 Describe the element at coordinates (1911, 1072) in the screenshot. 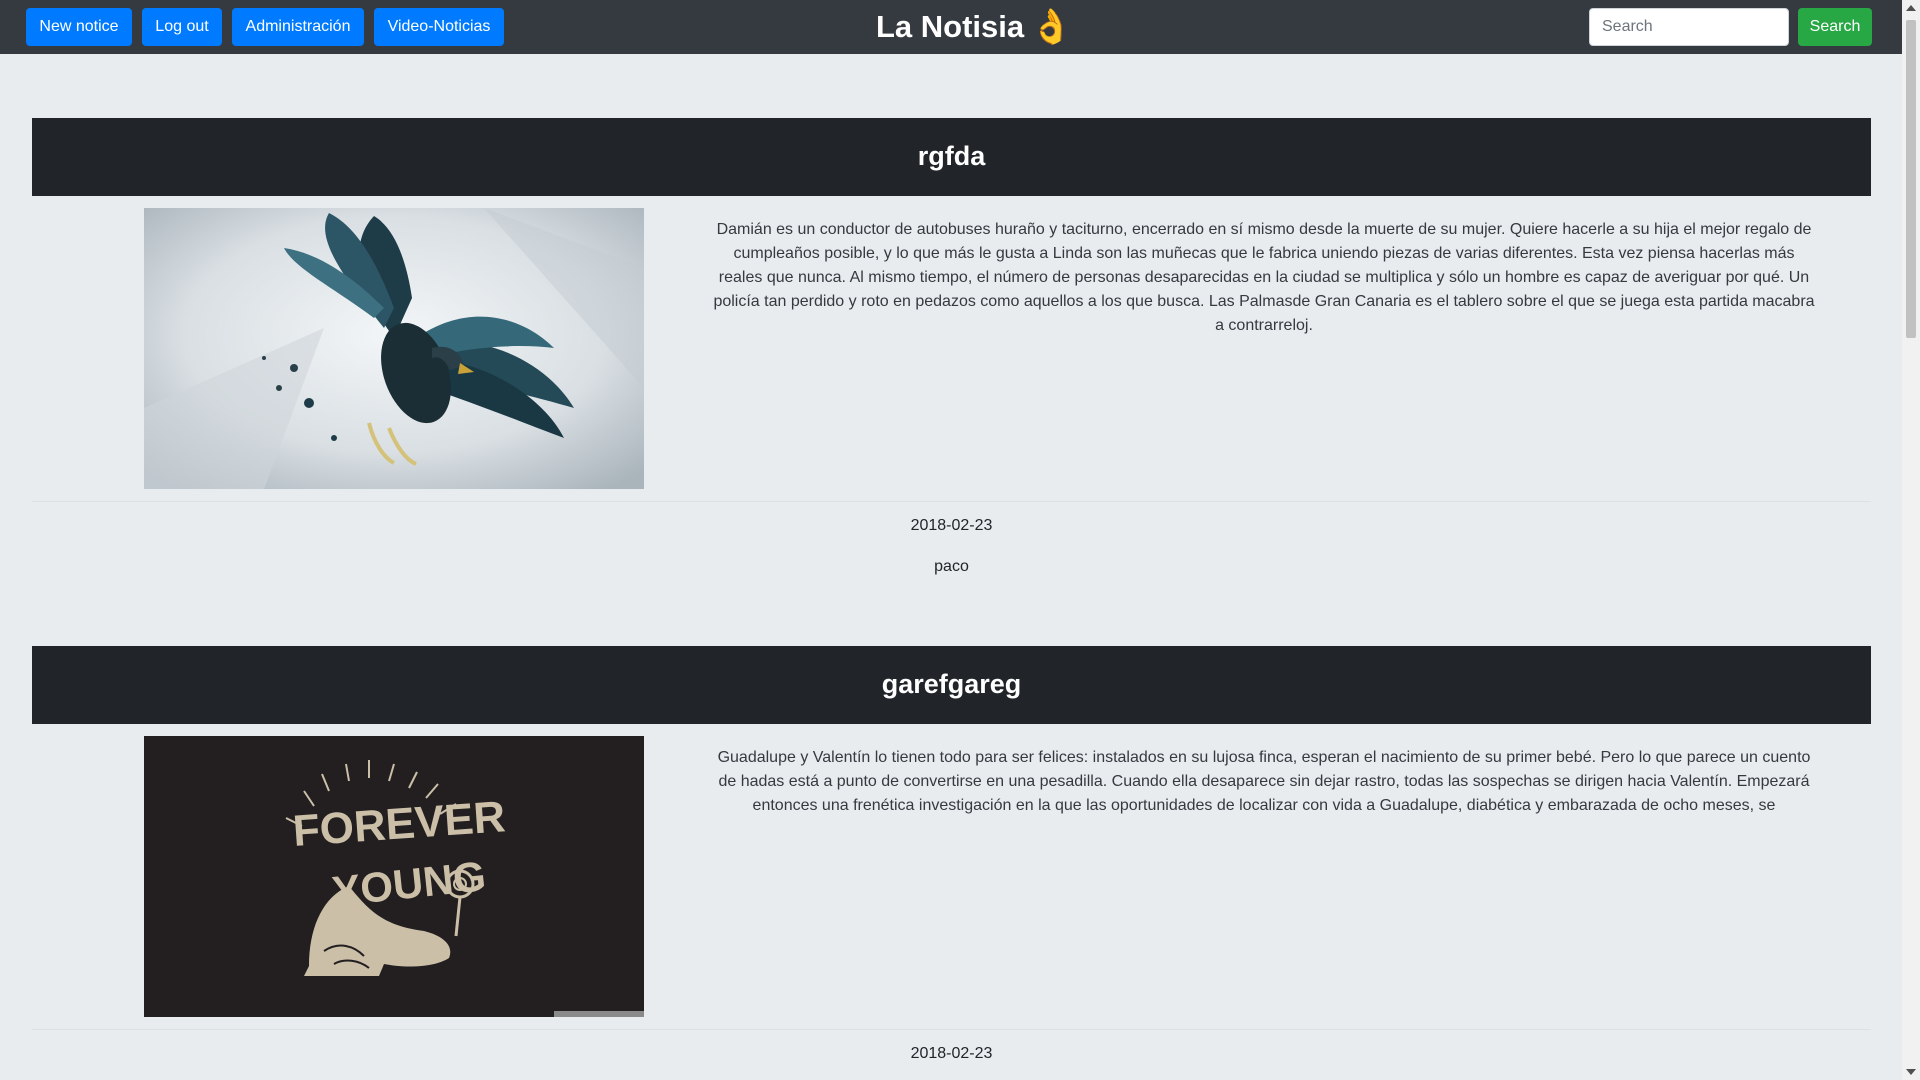

I see `scroll-down-arrow-icon` at that location.